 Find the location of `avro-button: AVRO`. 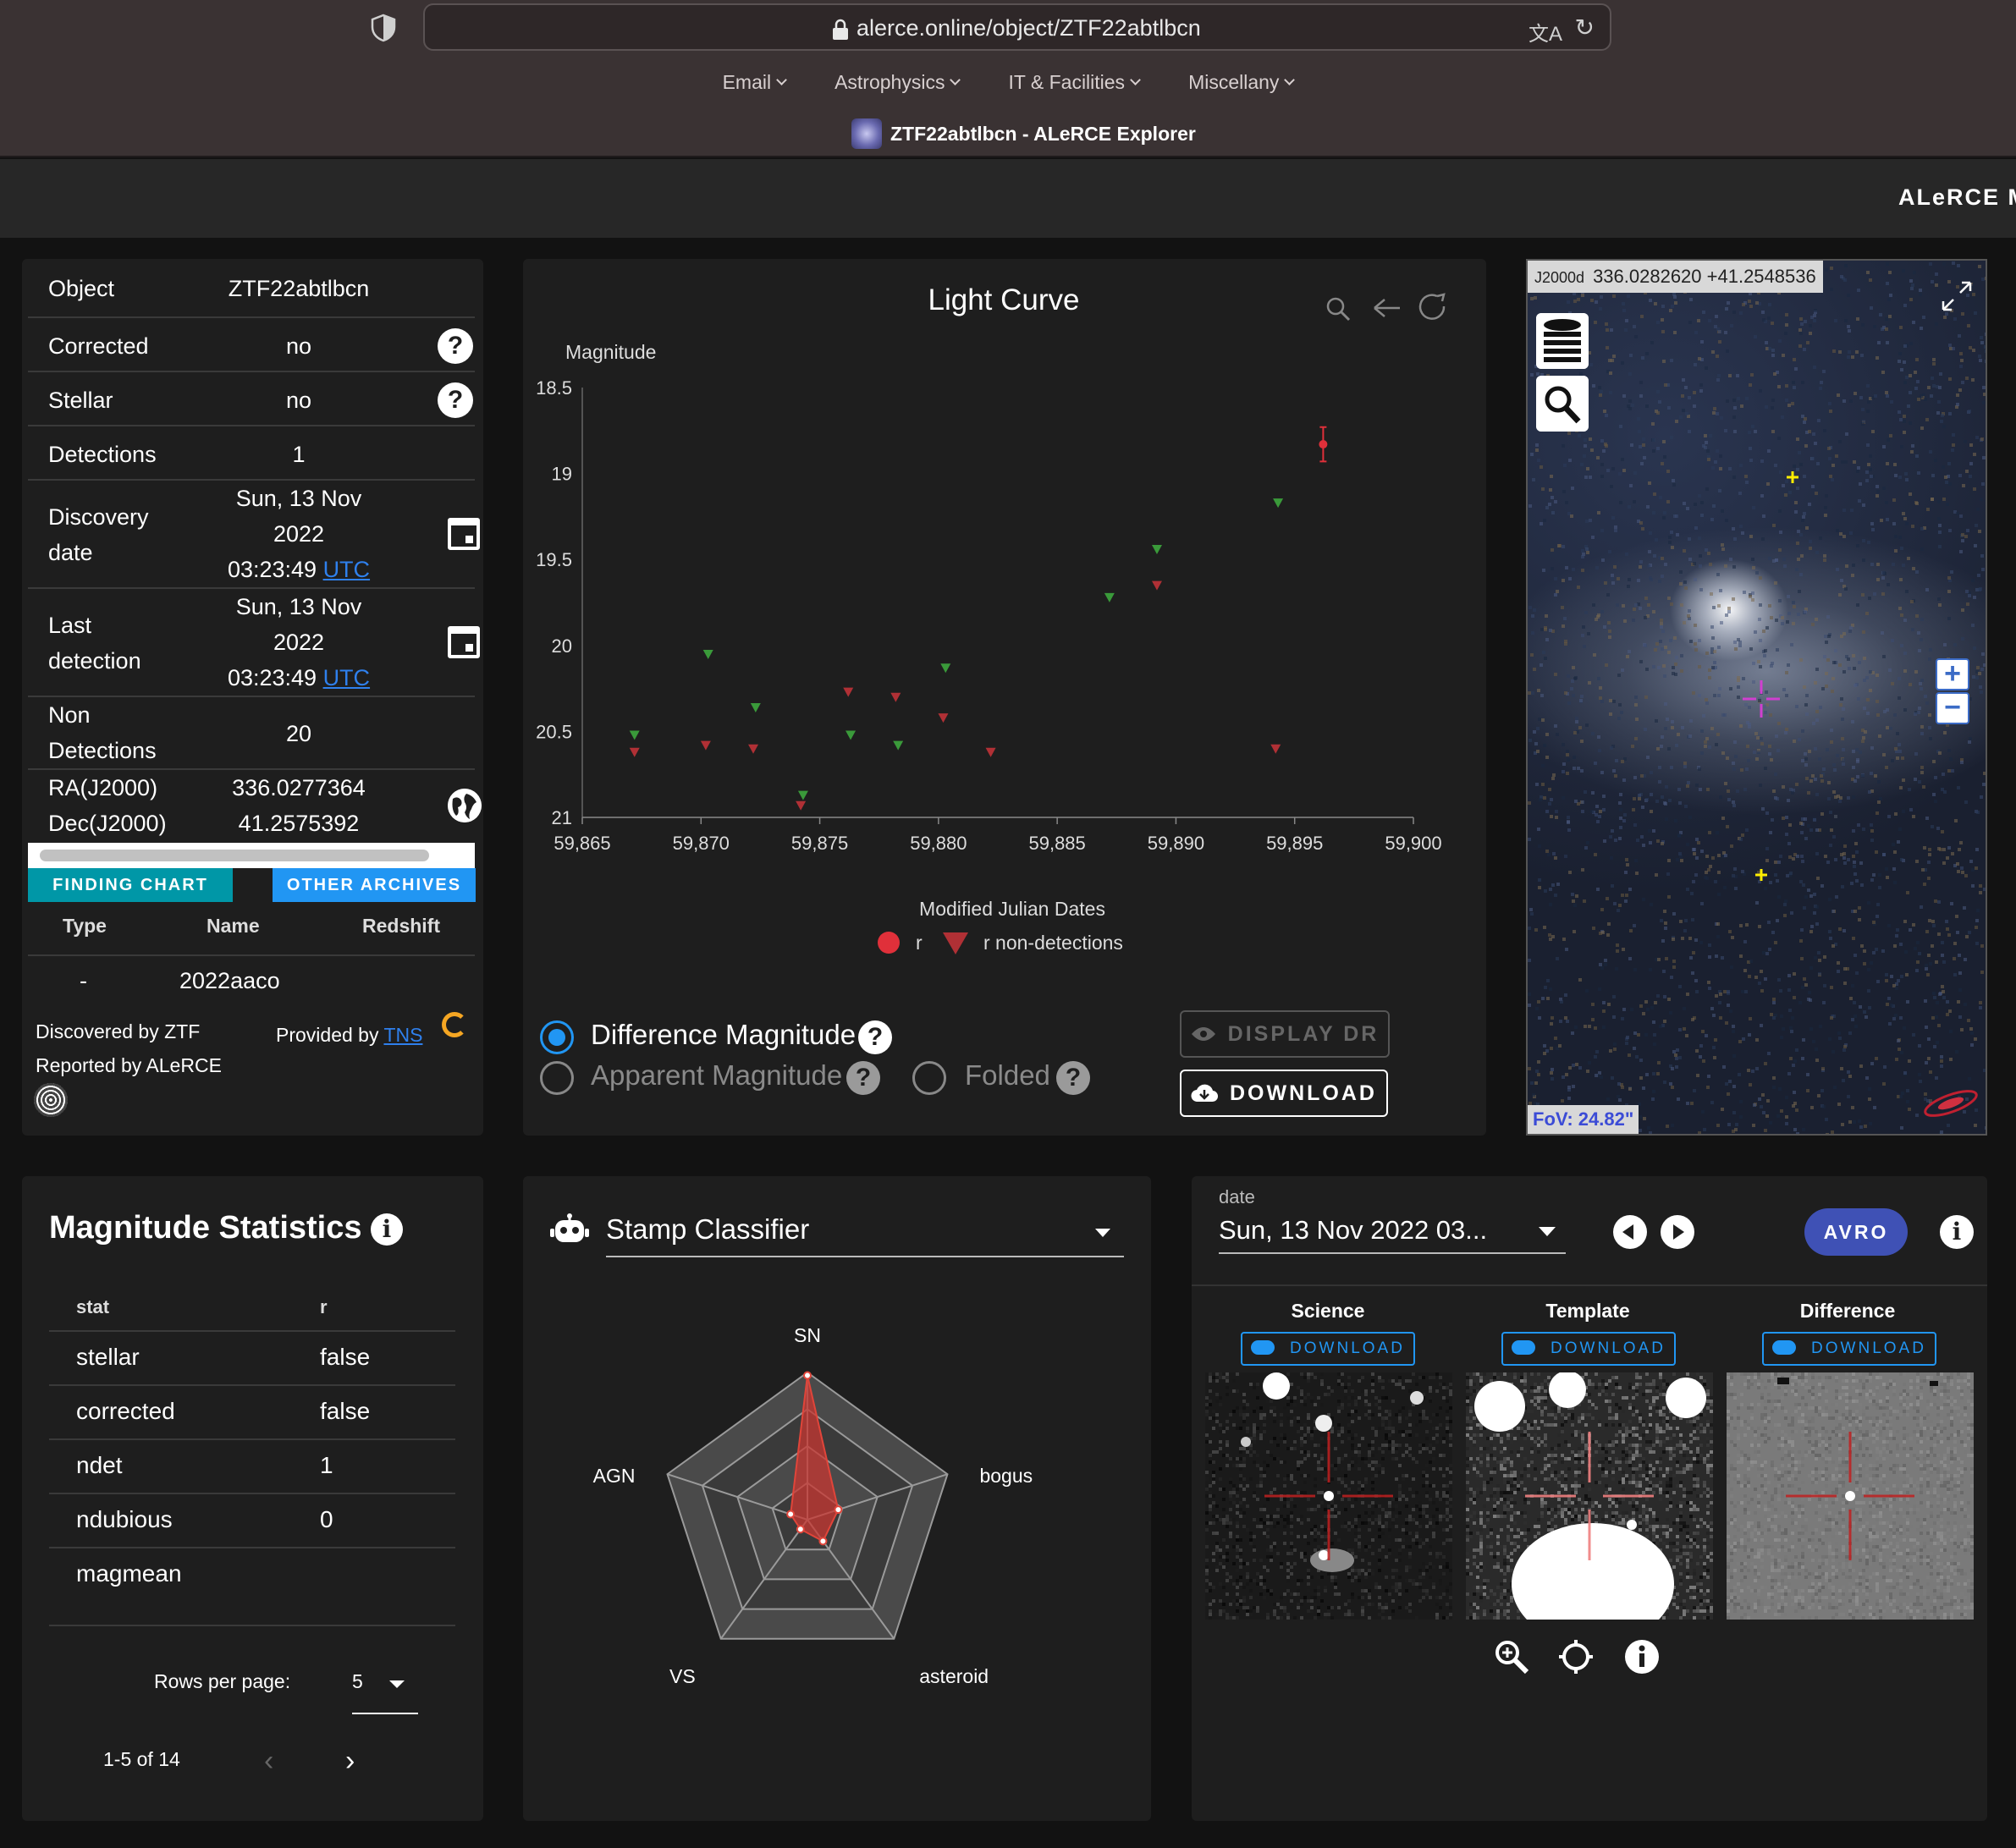

avro-button: AVRO is located at coordinates (1856, 1232).